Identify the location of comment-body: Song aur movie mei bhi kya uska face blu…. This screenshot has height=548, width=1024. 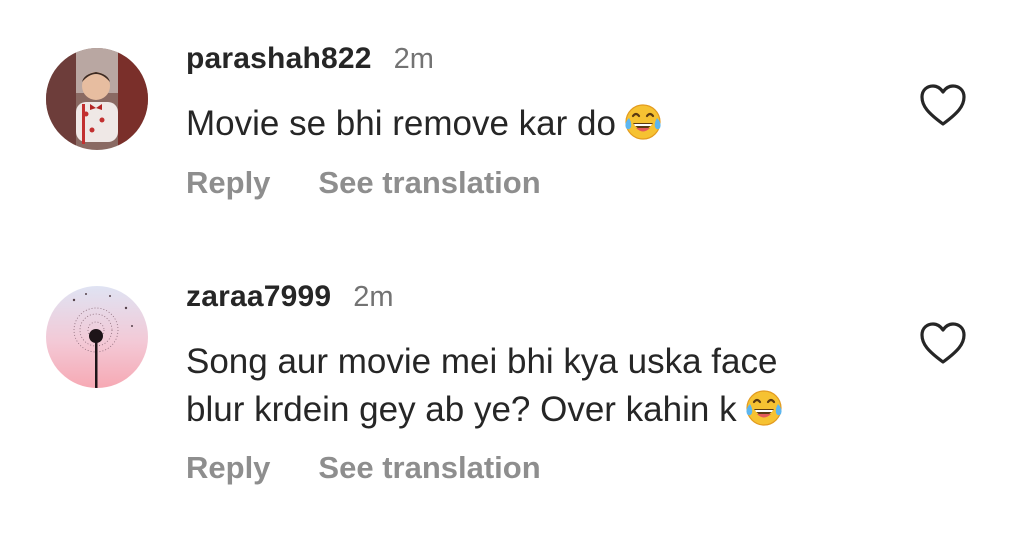
(482, 385).